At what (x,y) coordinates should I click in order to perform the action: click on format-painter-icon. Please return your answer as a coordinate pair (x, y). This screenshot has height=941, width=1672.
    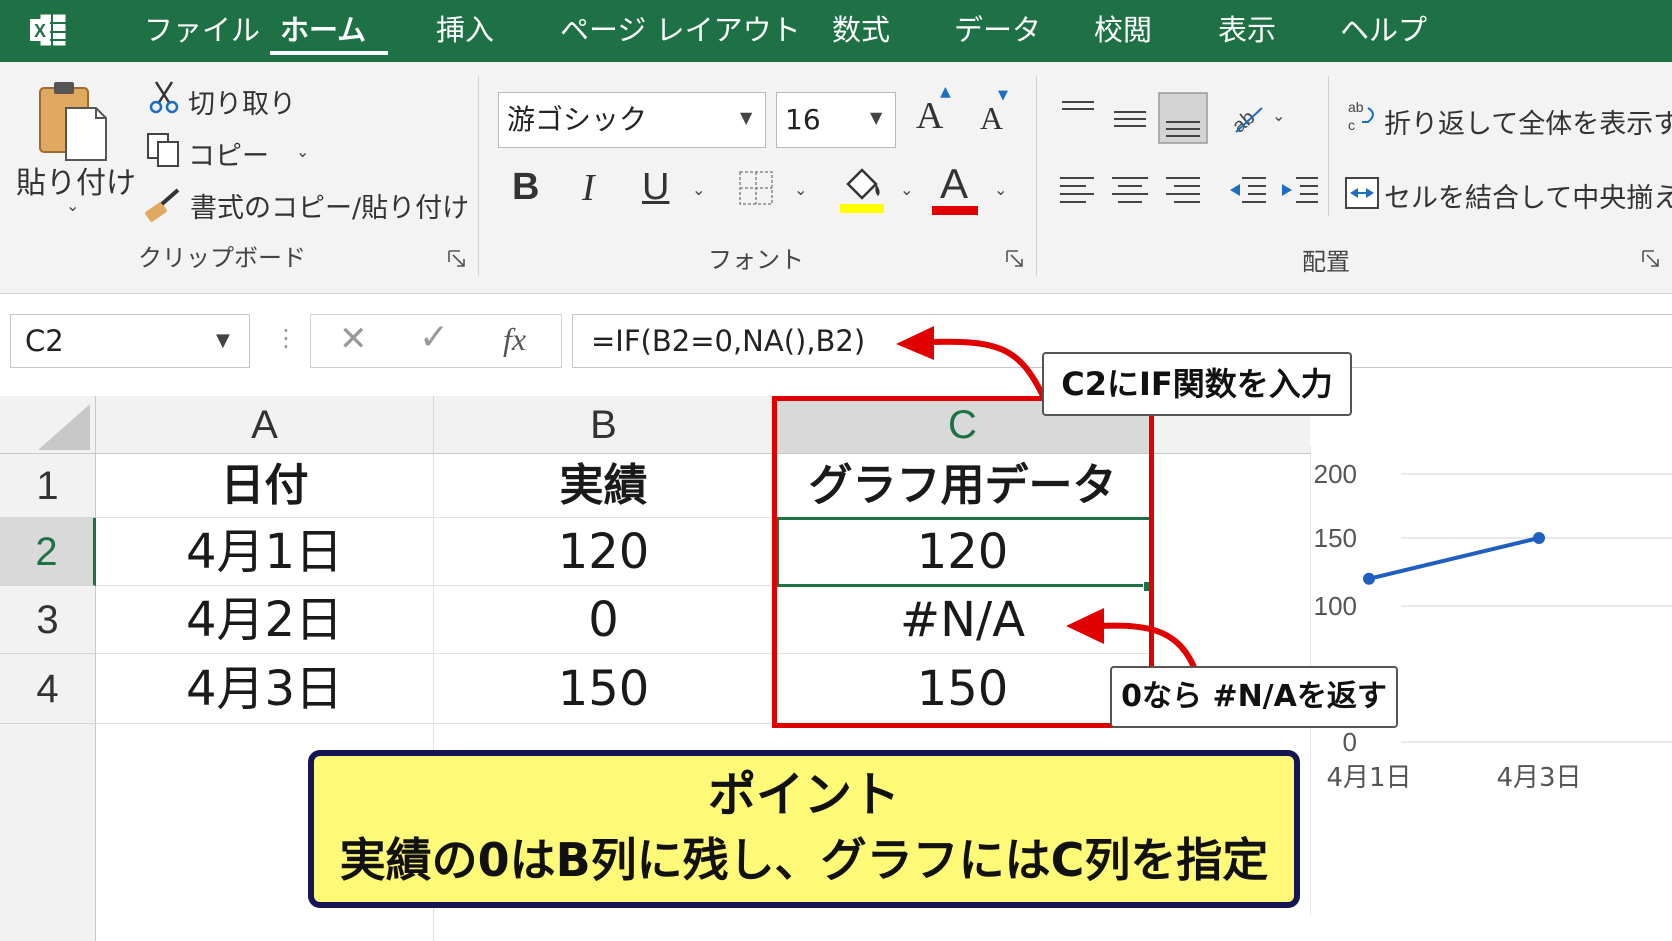
    Looking at the image, I should click on (162, 205).